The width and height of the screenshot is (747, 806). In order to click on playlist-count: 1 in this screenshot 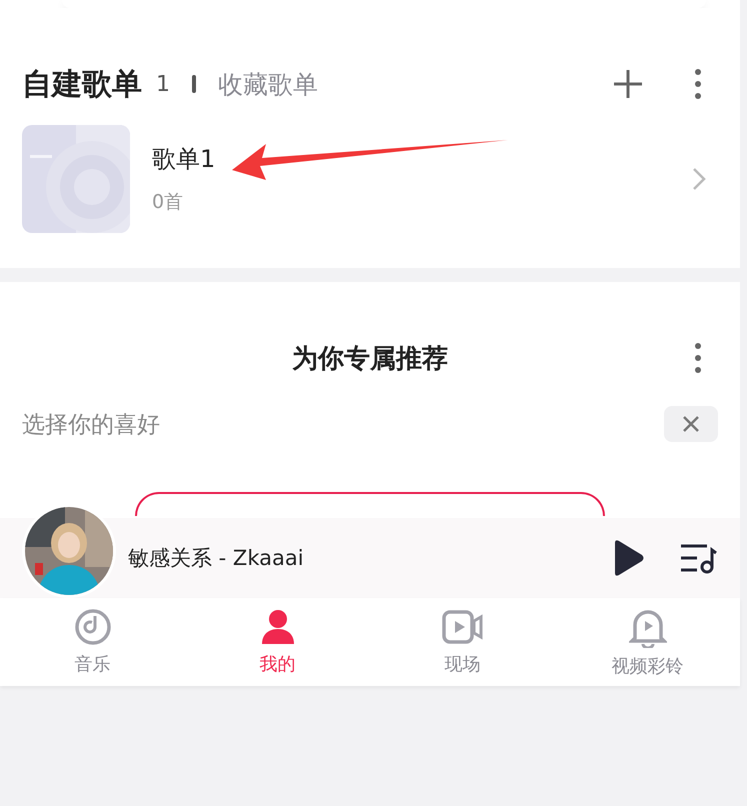, I will do `click(163, 84)`.